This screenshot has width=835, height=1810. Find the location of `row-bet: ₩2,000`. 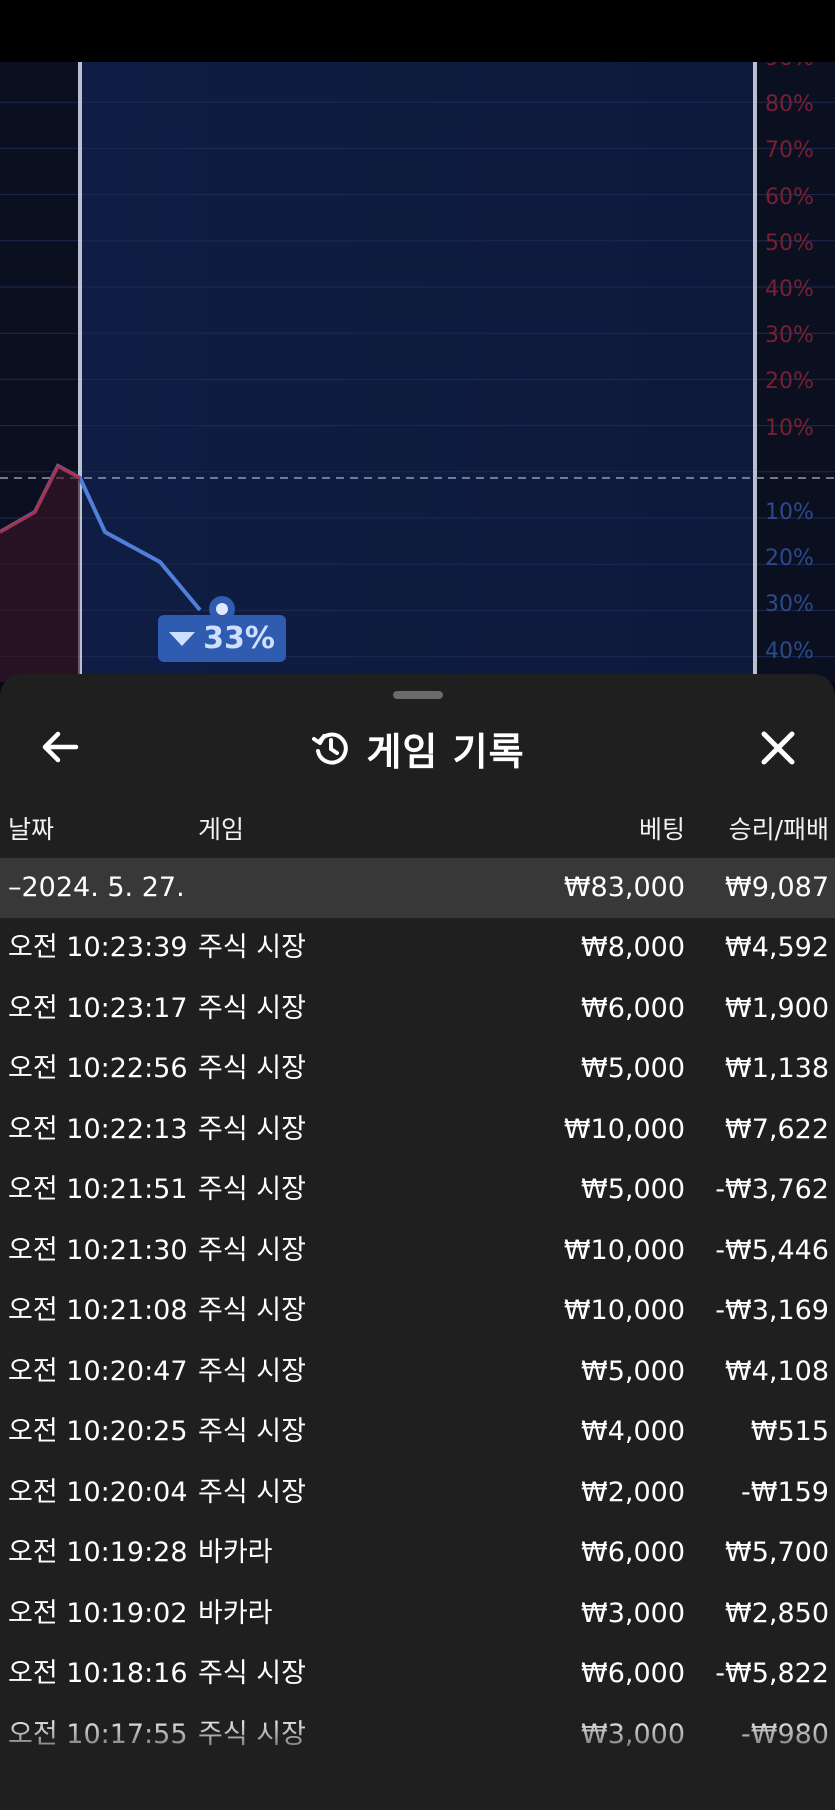

row-bet: ₩2,000 is located at coordinates (633, 1492).